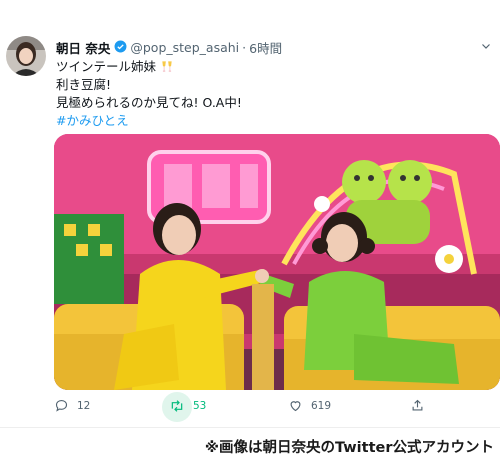 This screenshot has width=500, height=460. What do you see at coordinates (149, 121) in the screenshot?
I see `hashtag-link: #かみひとえ` at bounding box center [149, 121].